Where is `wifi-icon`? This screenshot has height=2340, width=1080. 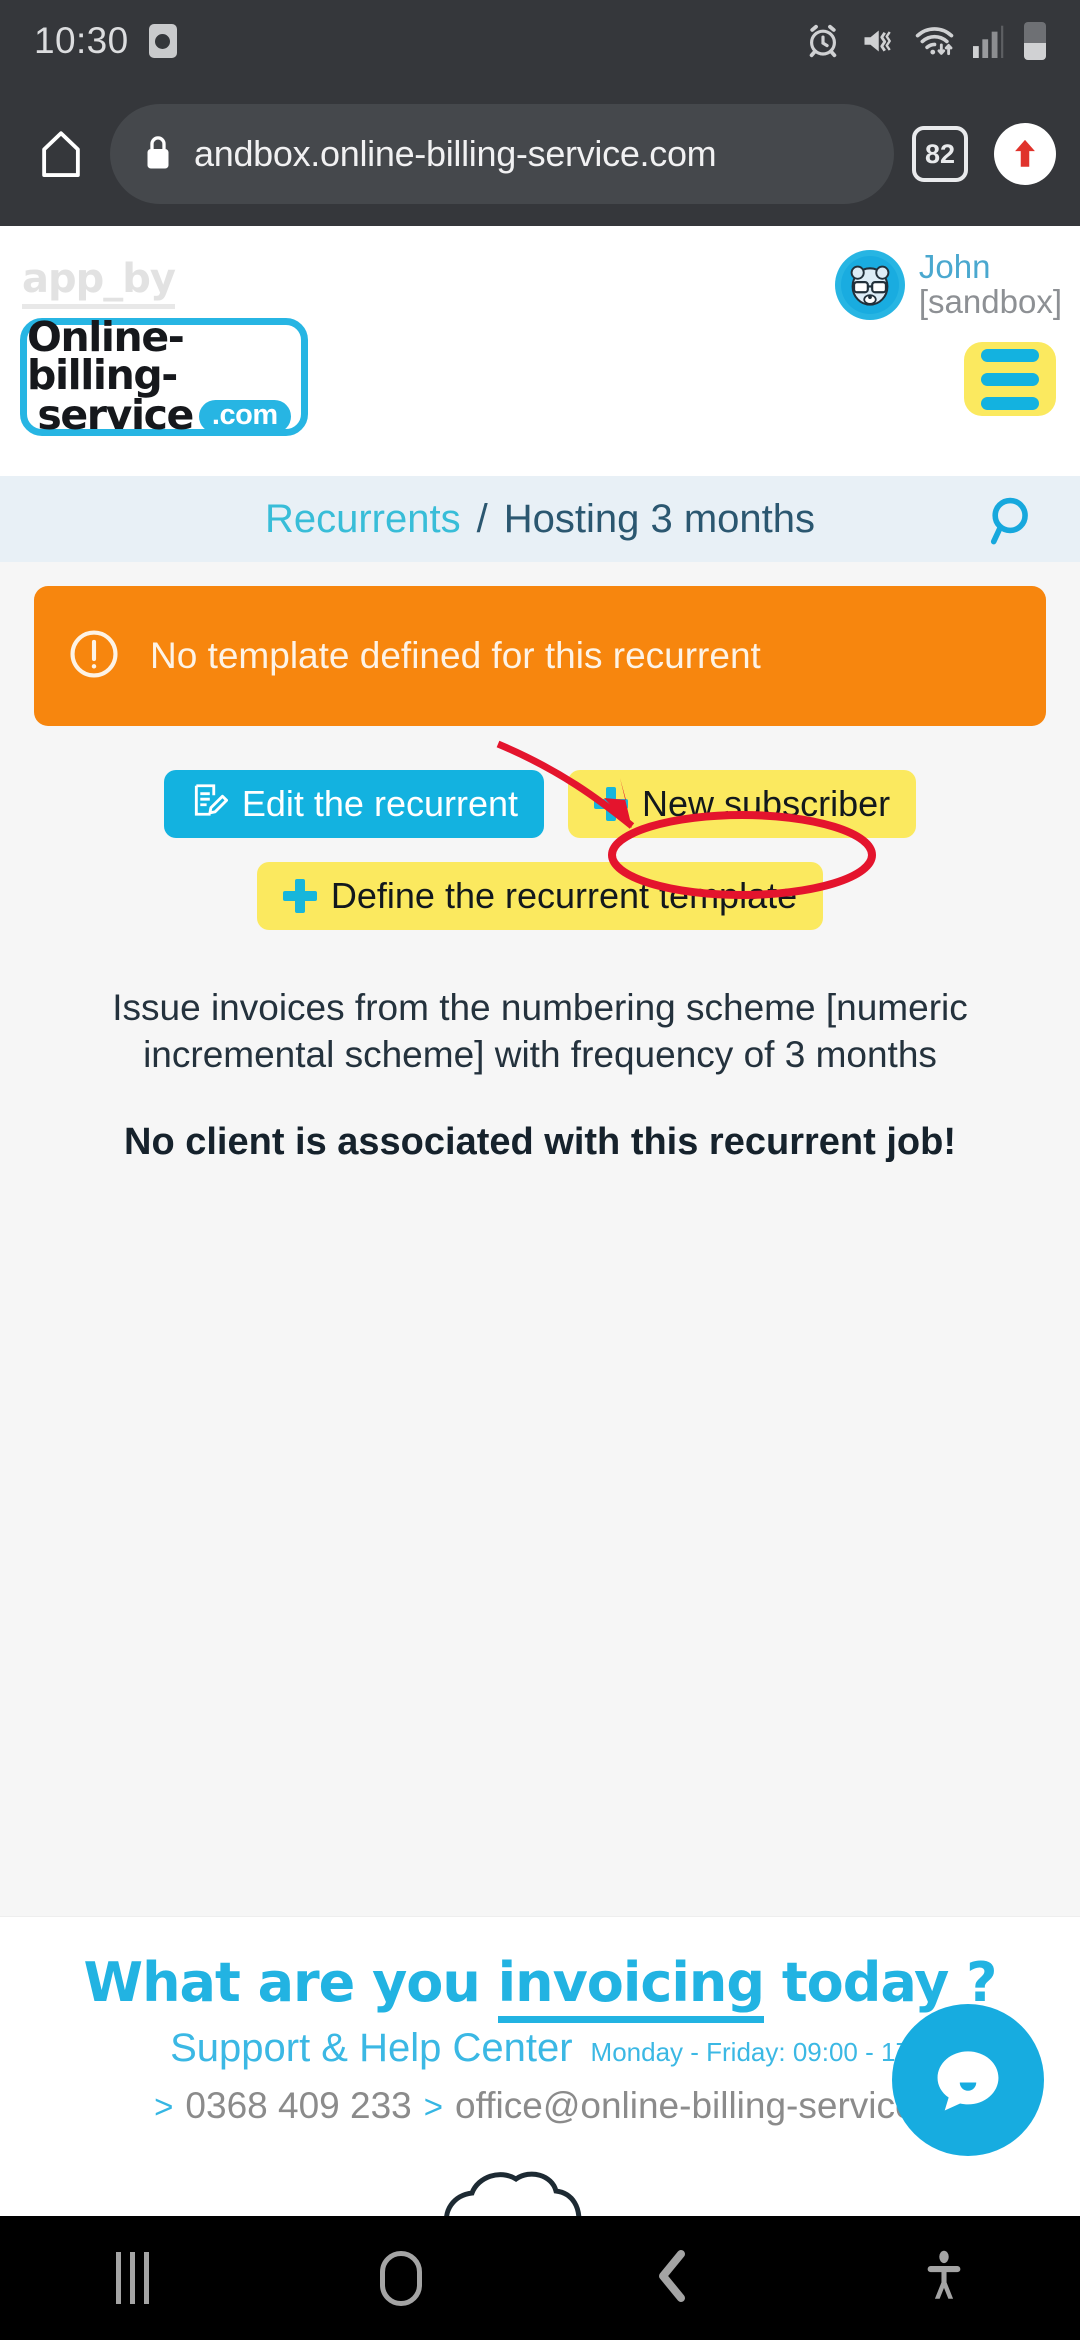
wifi-icon is located at coordinates (935, 41).